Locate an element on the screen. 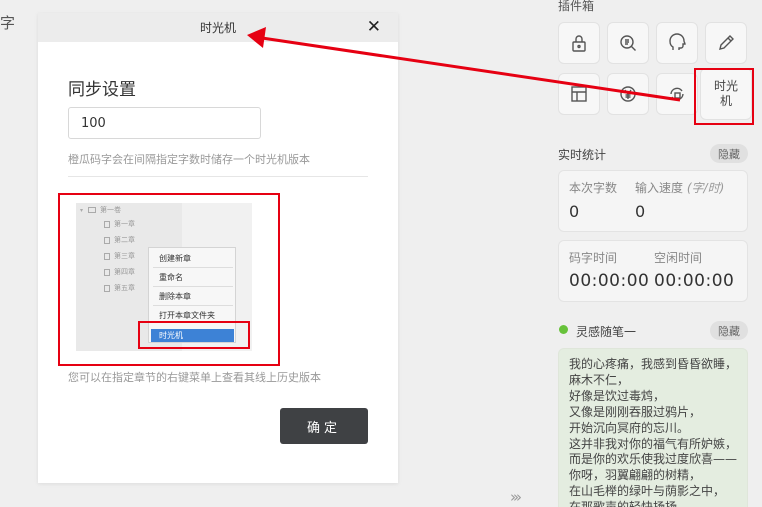 This screenshot has width=762, height=507. speed-label: 输入速度 (字/时) is located at coordinates (679, 187).